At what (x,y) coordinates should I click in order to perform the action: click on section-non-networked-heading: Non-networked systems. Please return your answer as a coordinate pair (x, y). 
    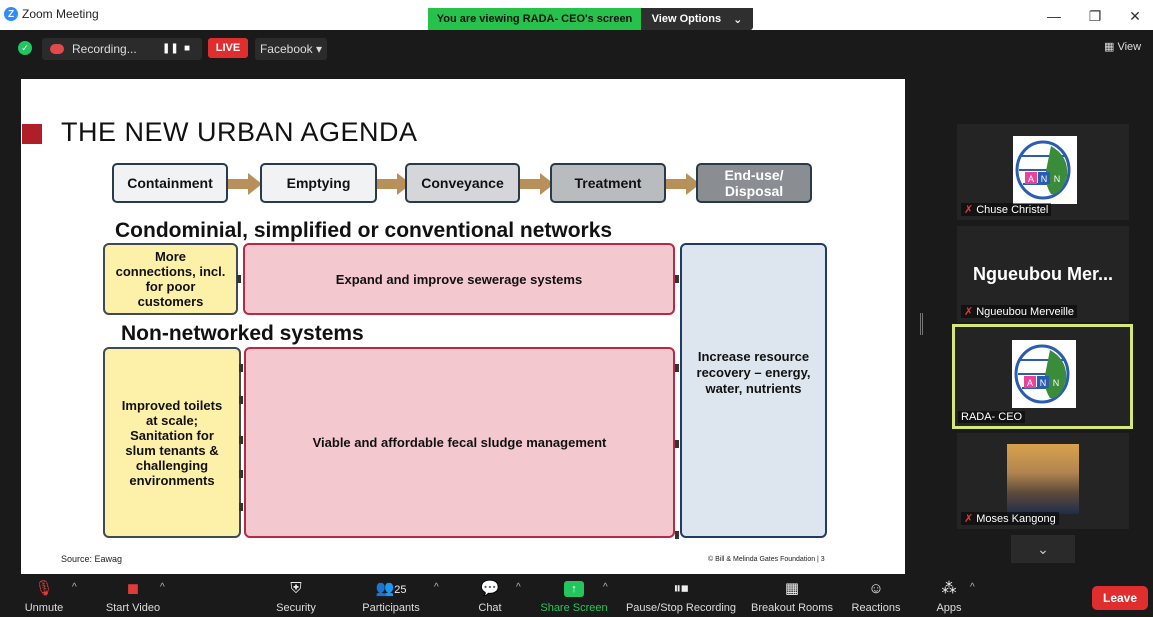
    Looking at the image, I should click on (242, 333).